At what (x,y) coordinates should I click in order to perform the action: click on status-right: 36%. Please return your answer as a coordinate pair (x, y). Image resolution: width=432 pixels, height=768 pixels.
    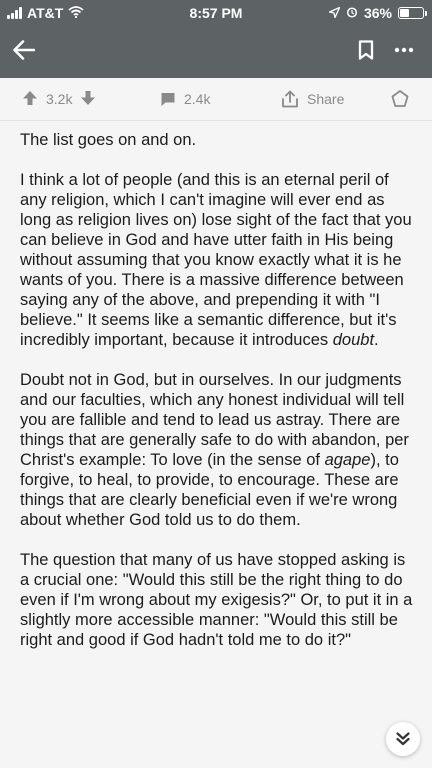
    Looking at the image, I should click on (377, 13).